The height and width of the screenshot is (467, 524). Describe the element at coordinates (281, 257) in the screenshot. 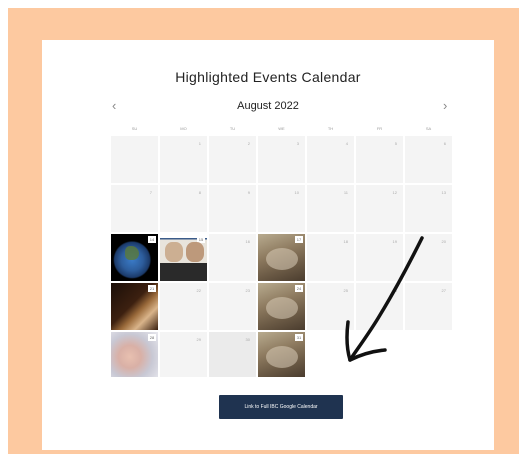

I see `event-day-cell: 17` at that location.